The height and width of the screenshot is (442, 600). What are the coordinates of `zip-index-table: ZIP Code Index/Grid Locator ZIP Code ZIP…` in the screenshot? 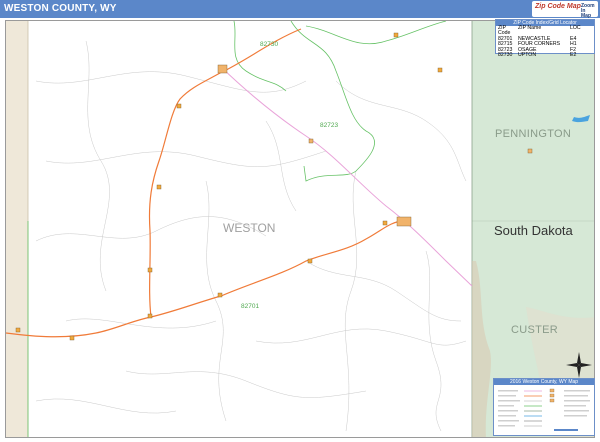 It's located at (545, 38).